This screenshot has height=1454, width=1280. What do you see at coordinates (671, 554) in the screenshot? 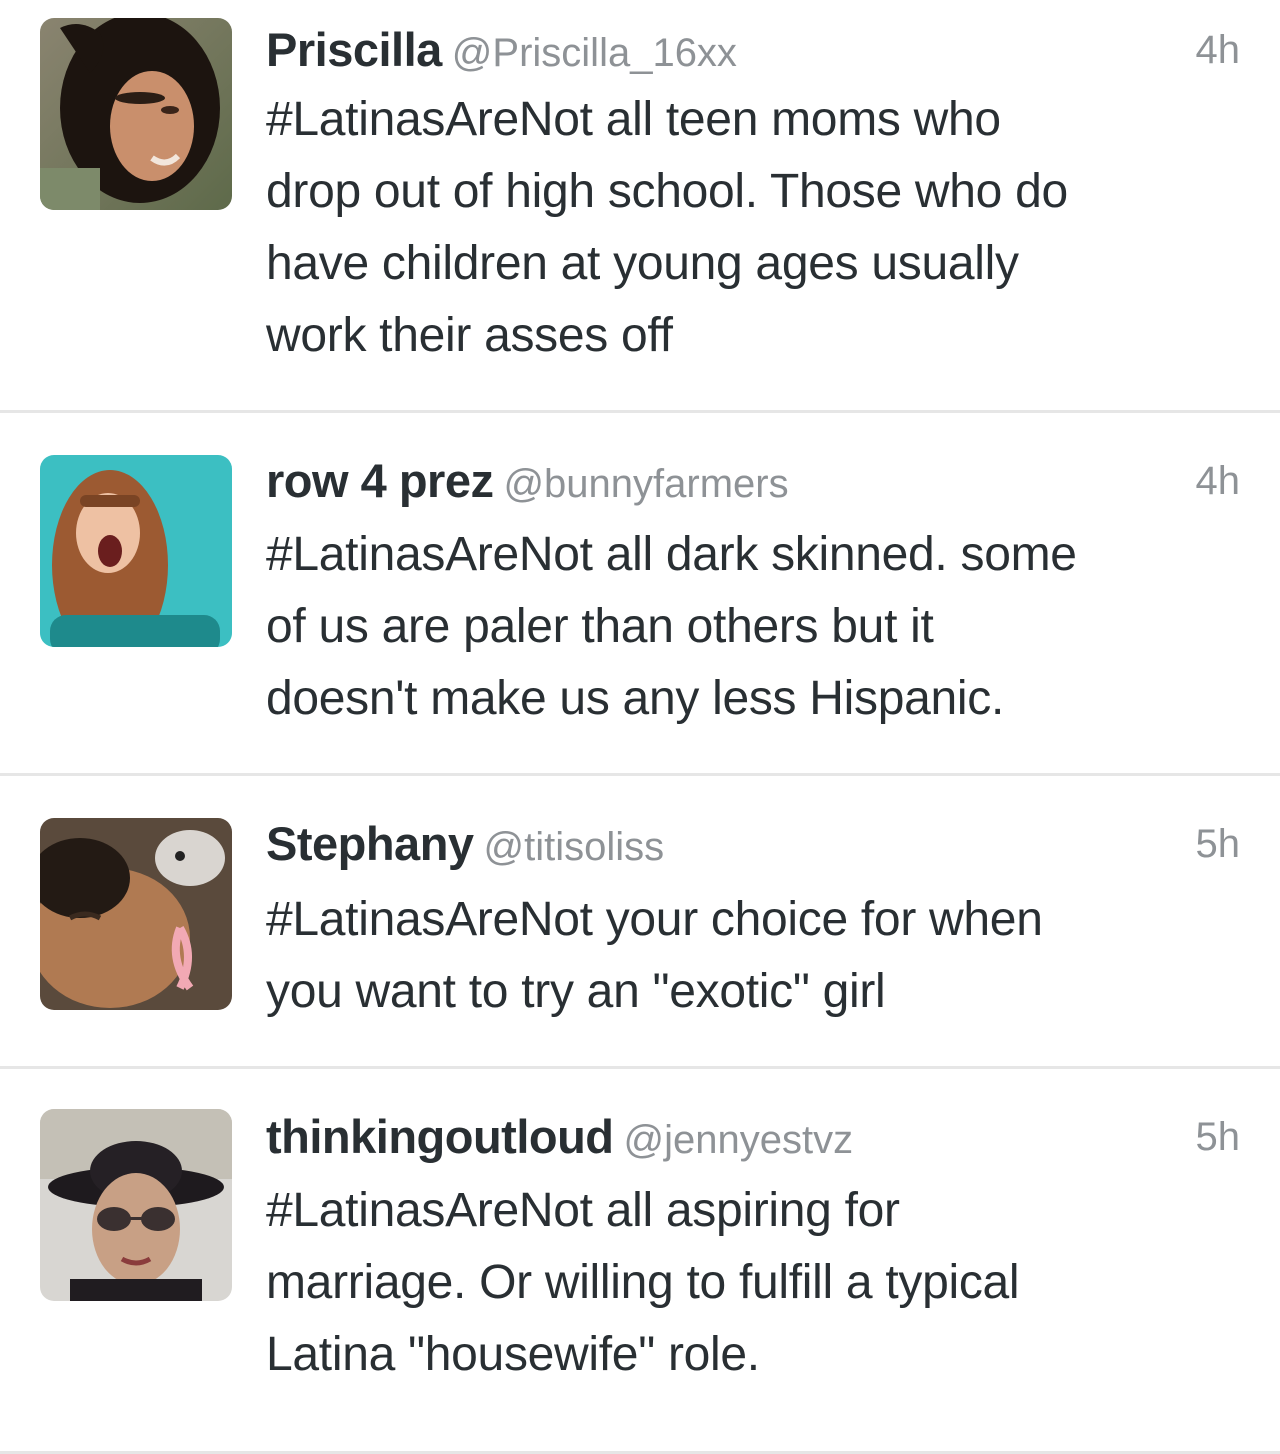
I see `tweet-text-line: #LatinasAreNot all dark skinned. some` at bounding box center [671, 554].